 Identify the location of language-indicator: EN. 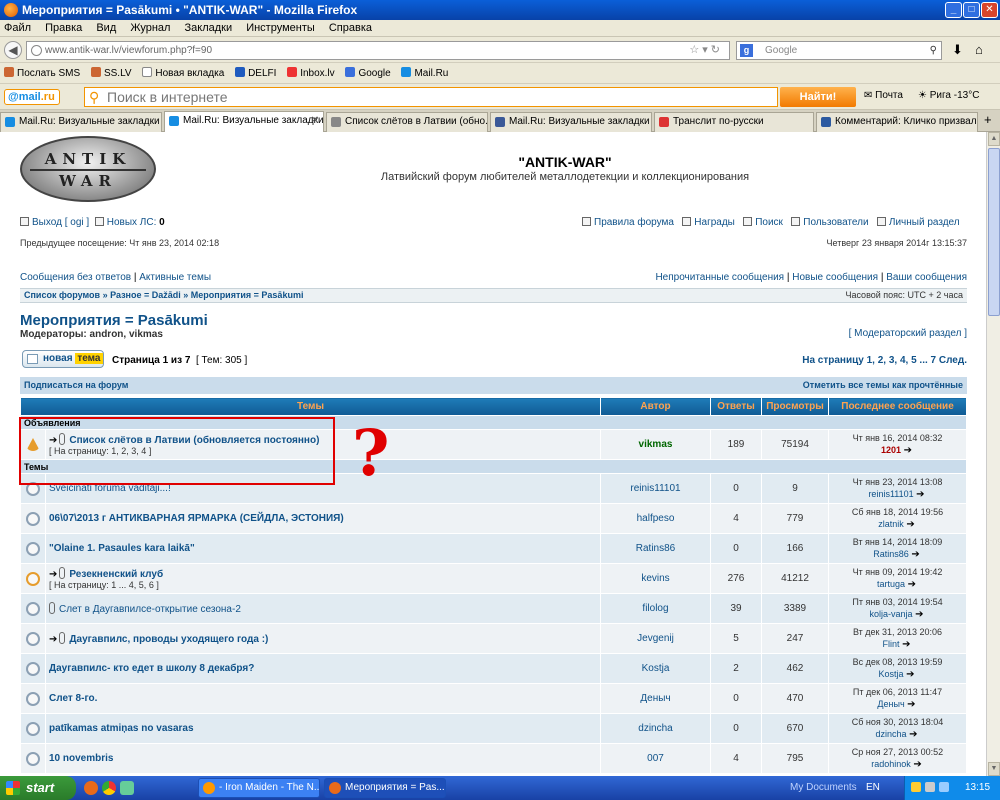
(873, 787).